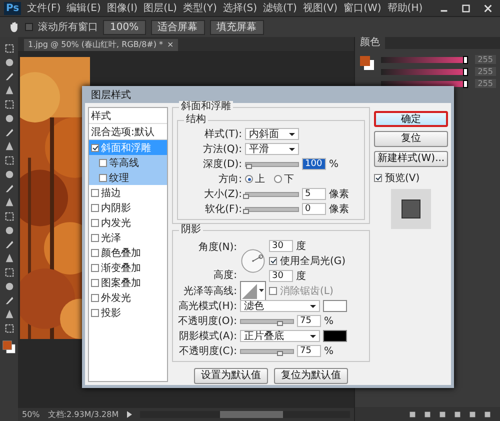 This screenshot has height=421, width=500. Describe the element at coordinates (128, 177) in the screenshot. I see `styles-list-item: 纹理` at that location.